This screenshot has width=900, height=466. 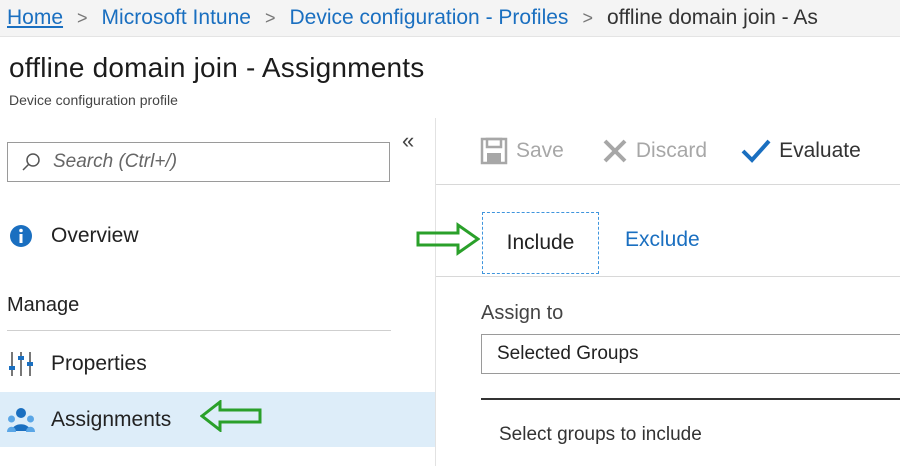 I want to click on breadcrumb-profiles-link: Device configuration - Profiles, so click(x=428, y=18).